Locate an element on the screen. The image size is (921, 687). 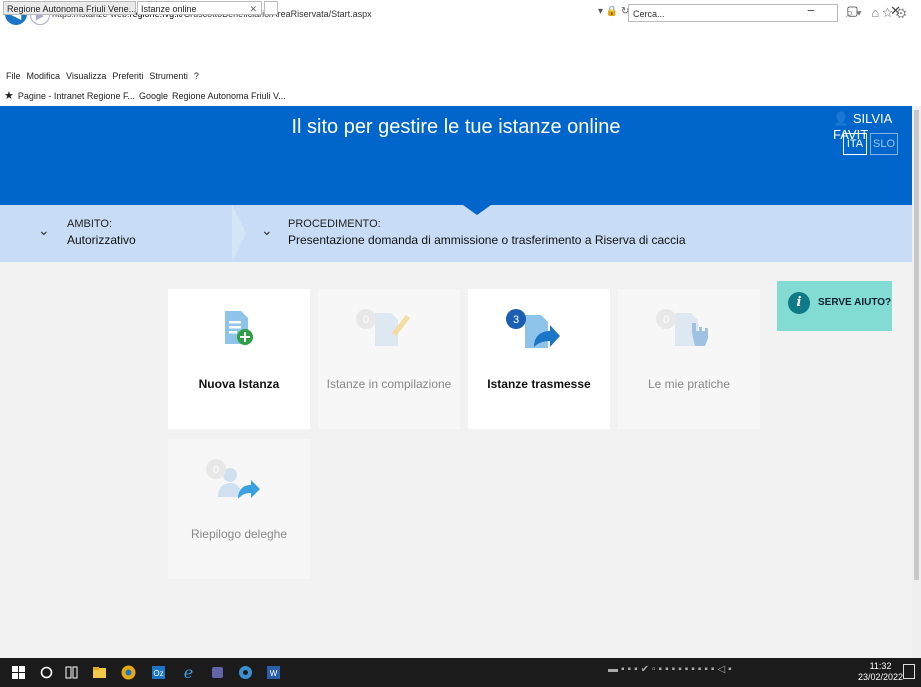
new-tab-button is located at coordinates (271, 8).